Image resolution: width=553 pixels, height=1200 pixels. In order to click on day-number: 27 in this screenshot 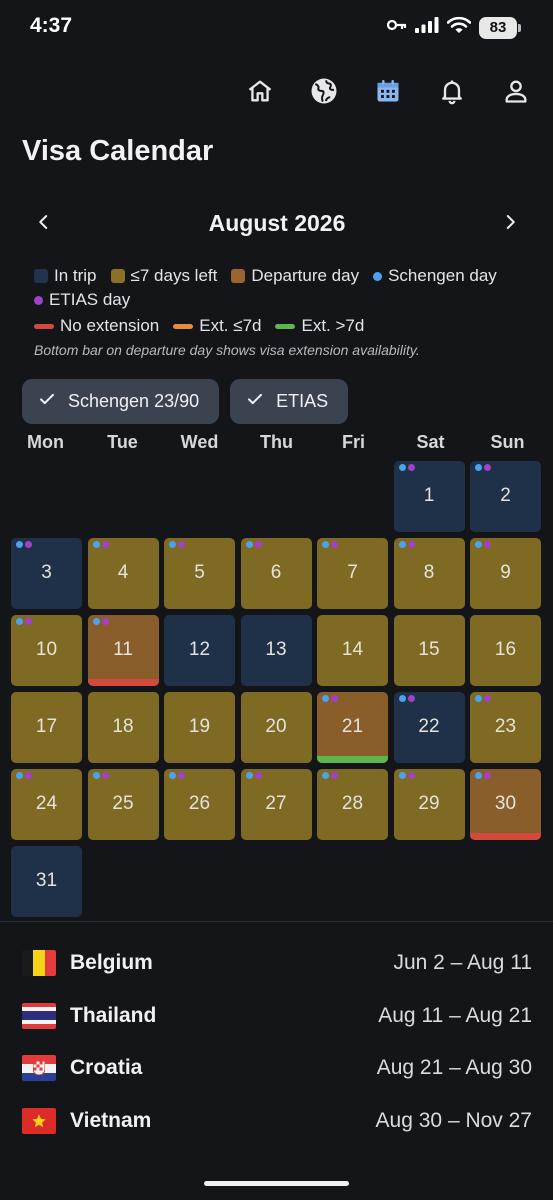, I will do `click(276, 803)`.